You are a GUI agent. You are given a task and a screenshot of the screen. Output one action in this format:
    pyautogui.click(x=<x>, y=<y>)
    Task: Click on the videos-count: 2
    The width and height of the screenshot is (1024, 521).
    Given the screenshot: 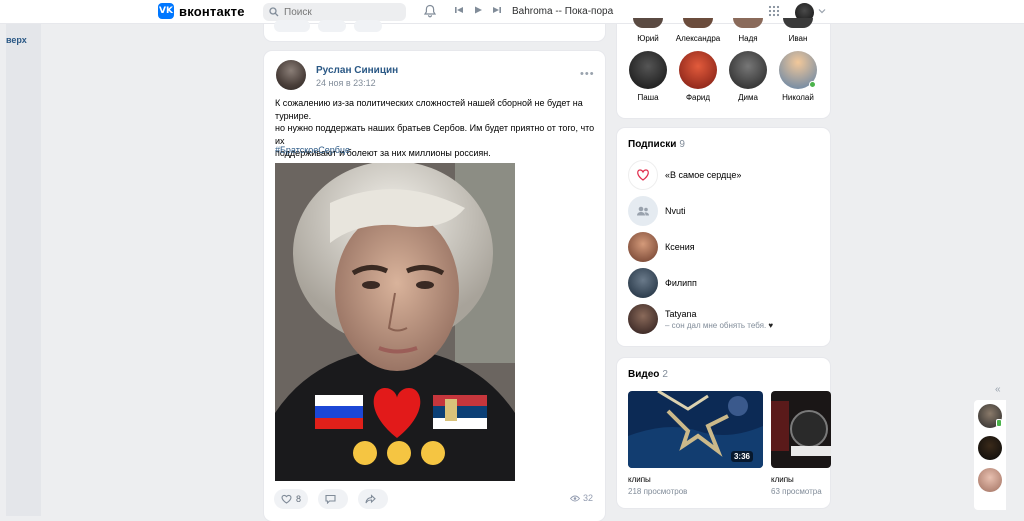 What is the action you would take?
    pyautogui.click(x=665, y=374)
    